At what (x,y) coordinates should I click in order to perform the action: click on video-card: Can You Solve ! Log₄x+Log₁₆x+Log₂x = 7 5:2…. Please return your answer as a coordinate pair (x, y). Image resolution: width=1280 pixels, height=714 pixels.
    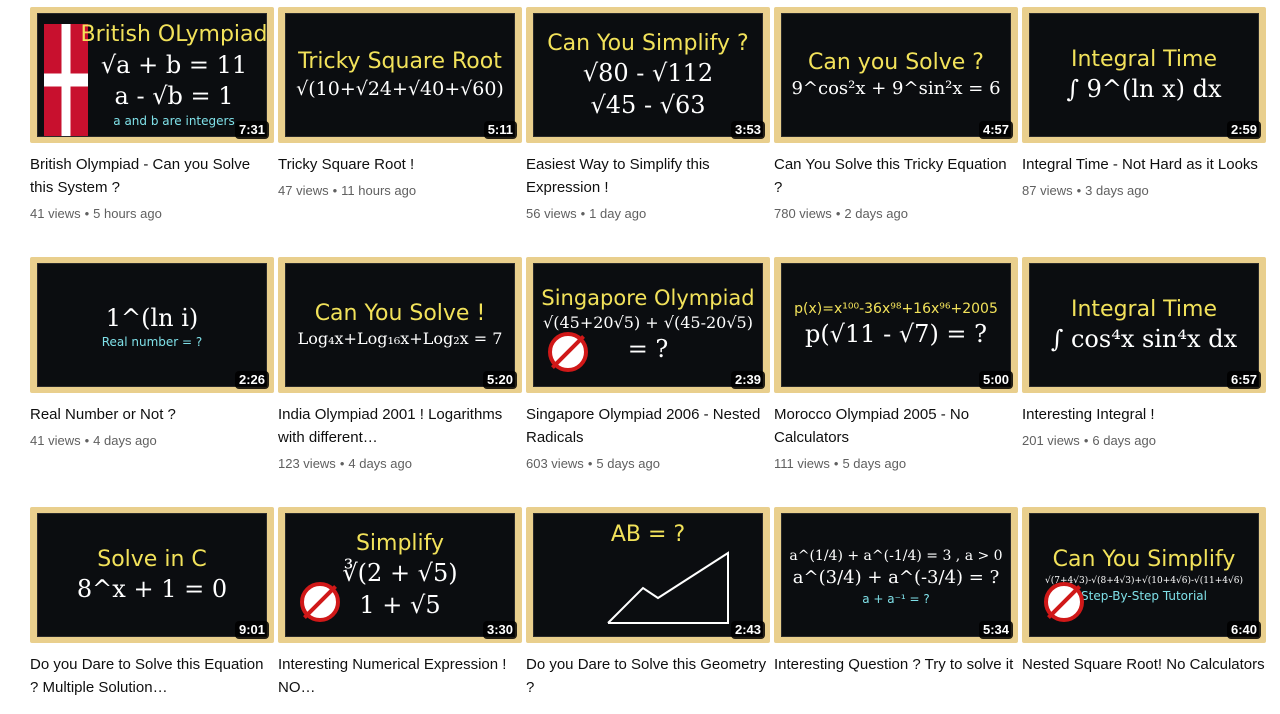
    Looking at the image, I should click on (400, 365).